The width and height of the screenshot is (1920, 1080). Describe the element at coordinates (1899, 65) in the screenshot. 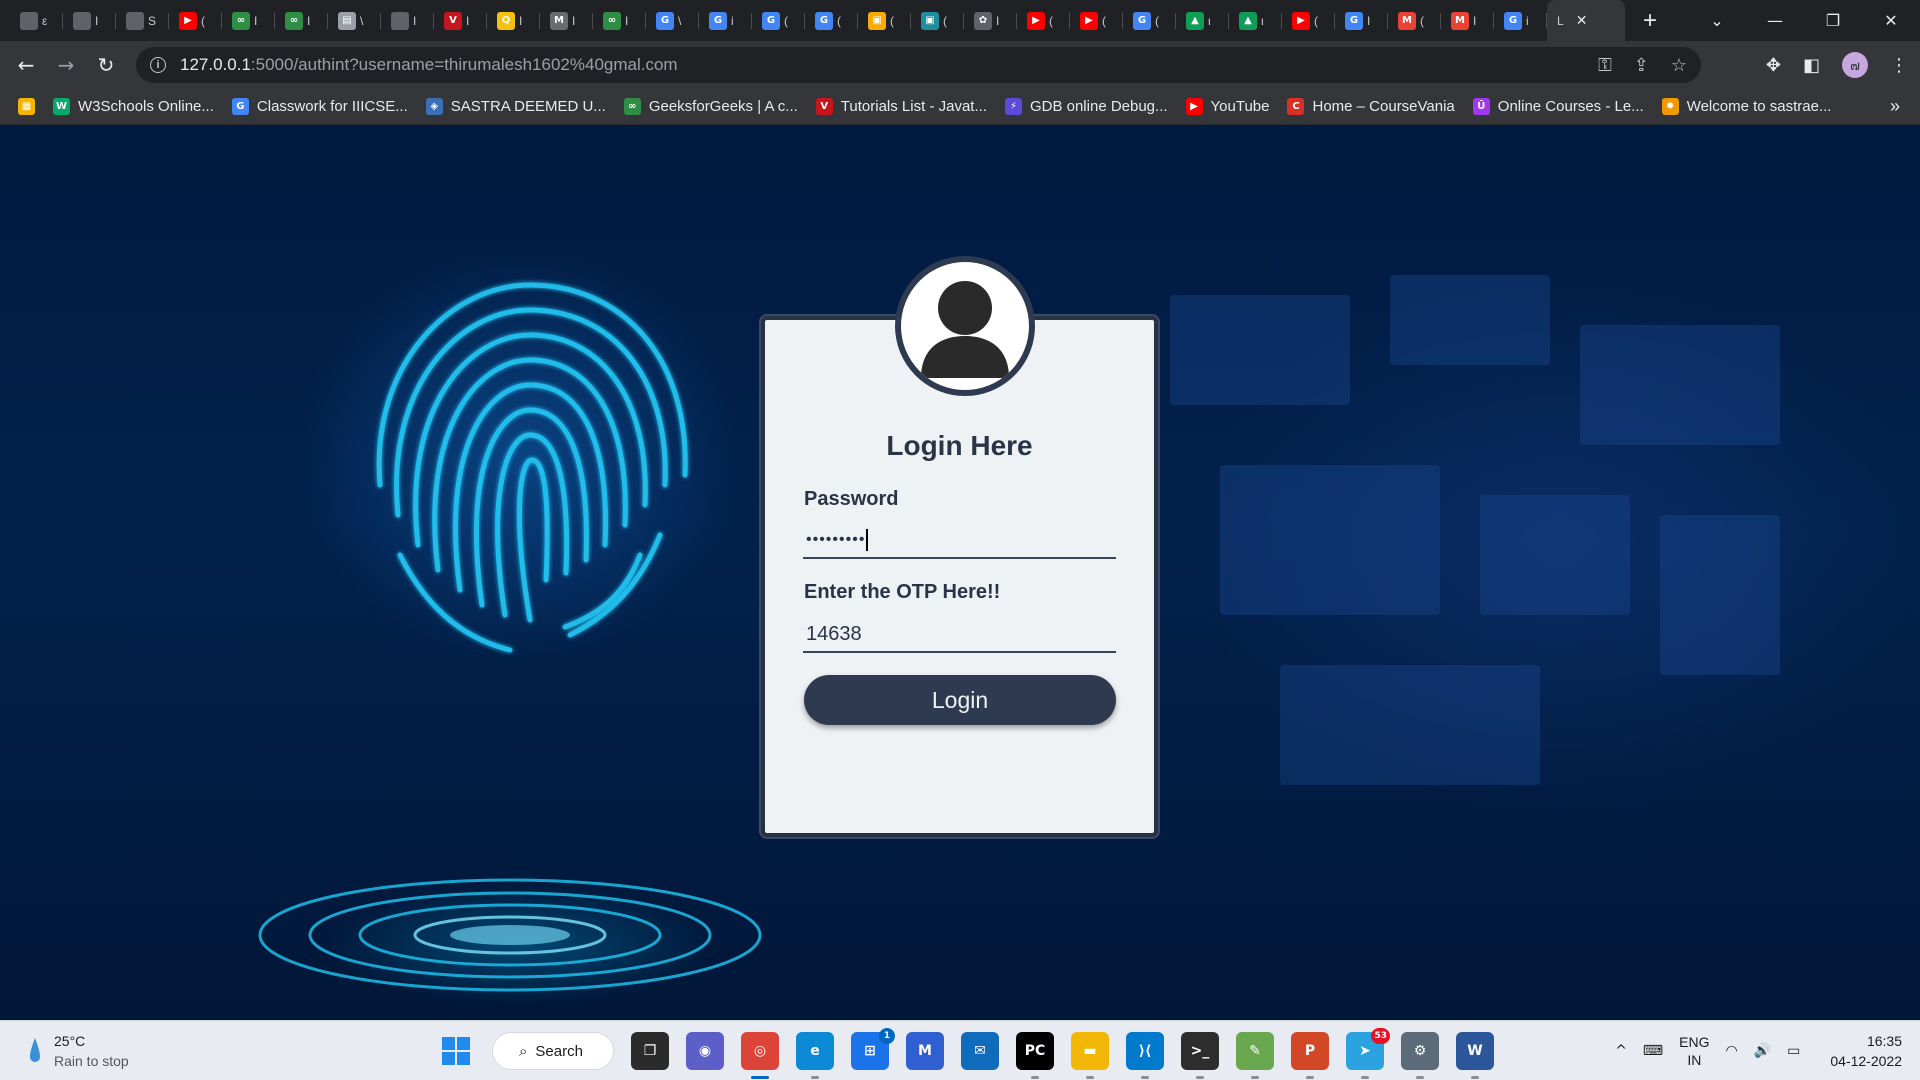

I see `browser-menu-icon: ⋮` at that location.